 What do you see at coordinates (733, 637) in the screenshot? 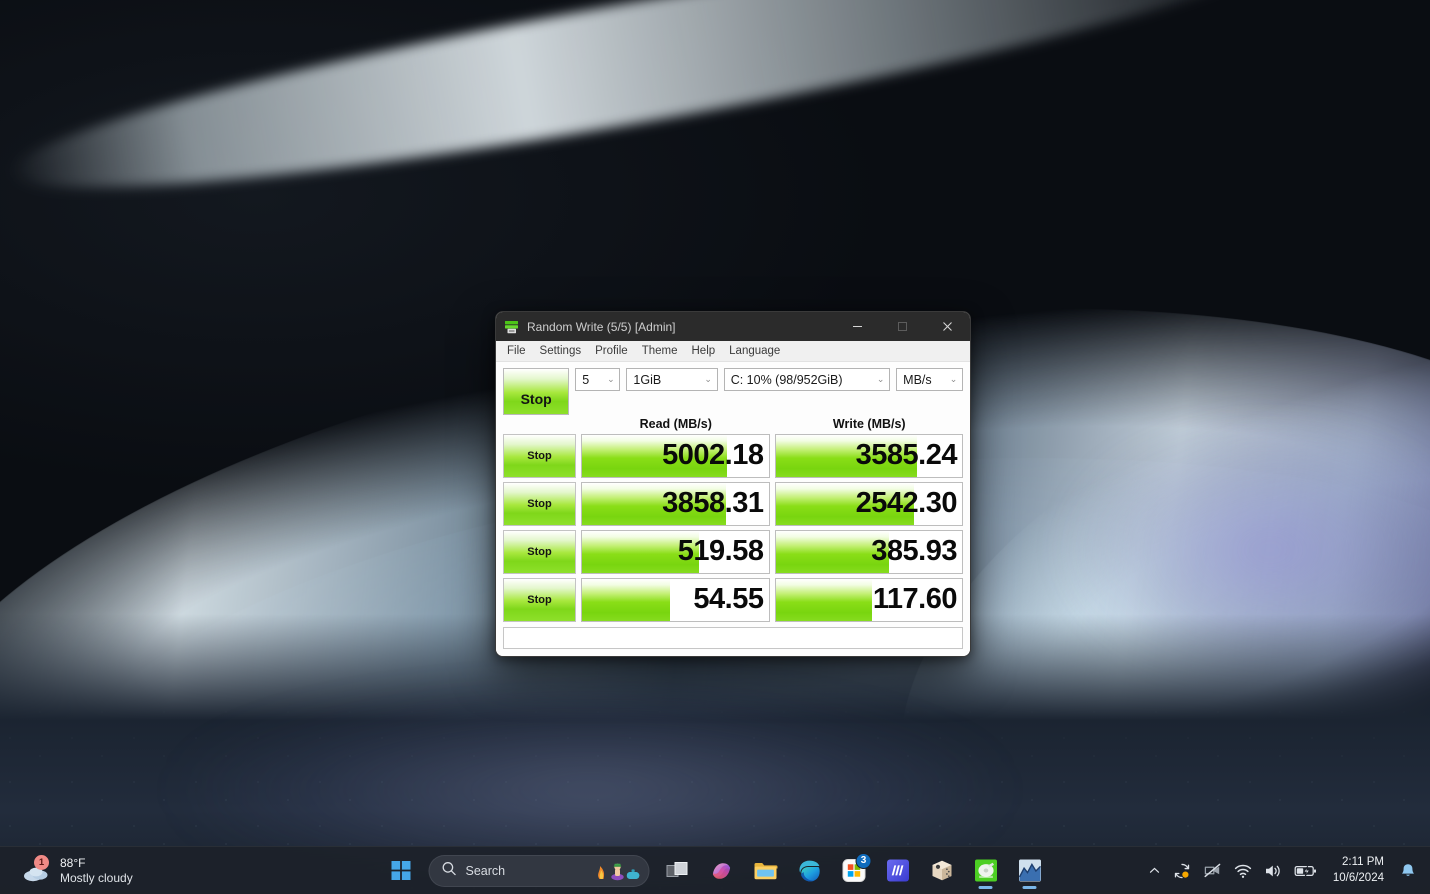
I see `status-text-box` at bounding box center [733, 637].